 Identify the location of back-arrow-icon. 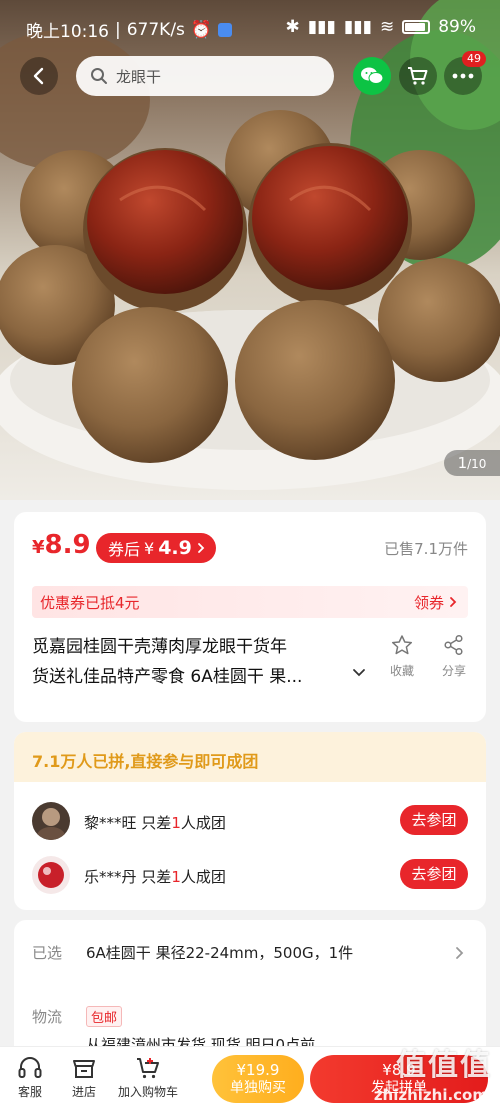
(38, 76).